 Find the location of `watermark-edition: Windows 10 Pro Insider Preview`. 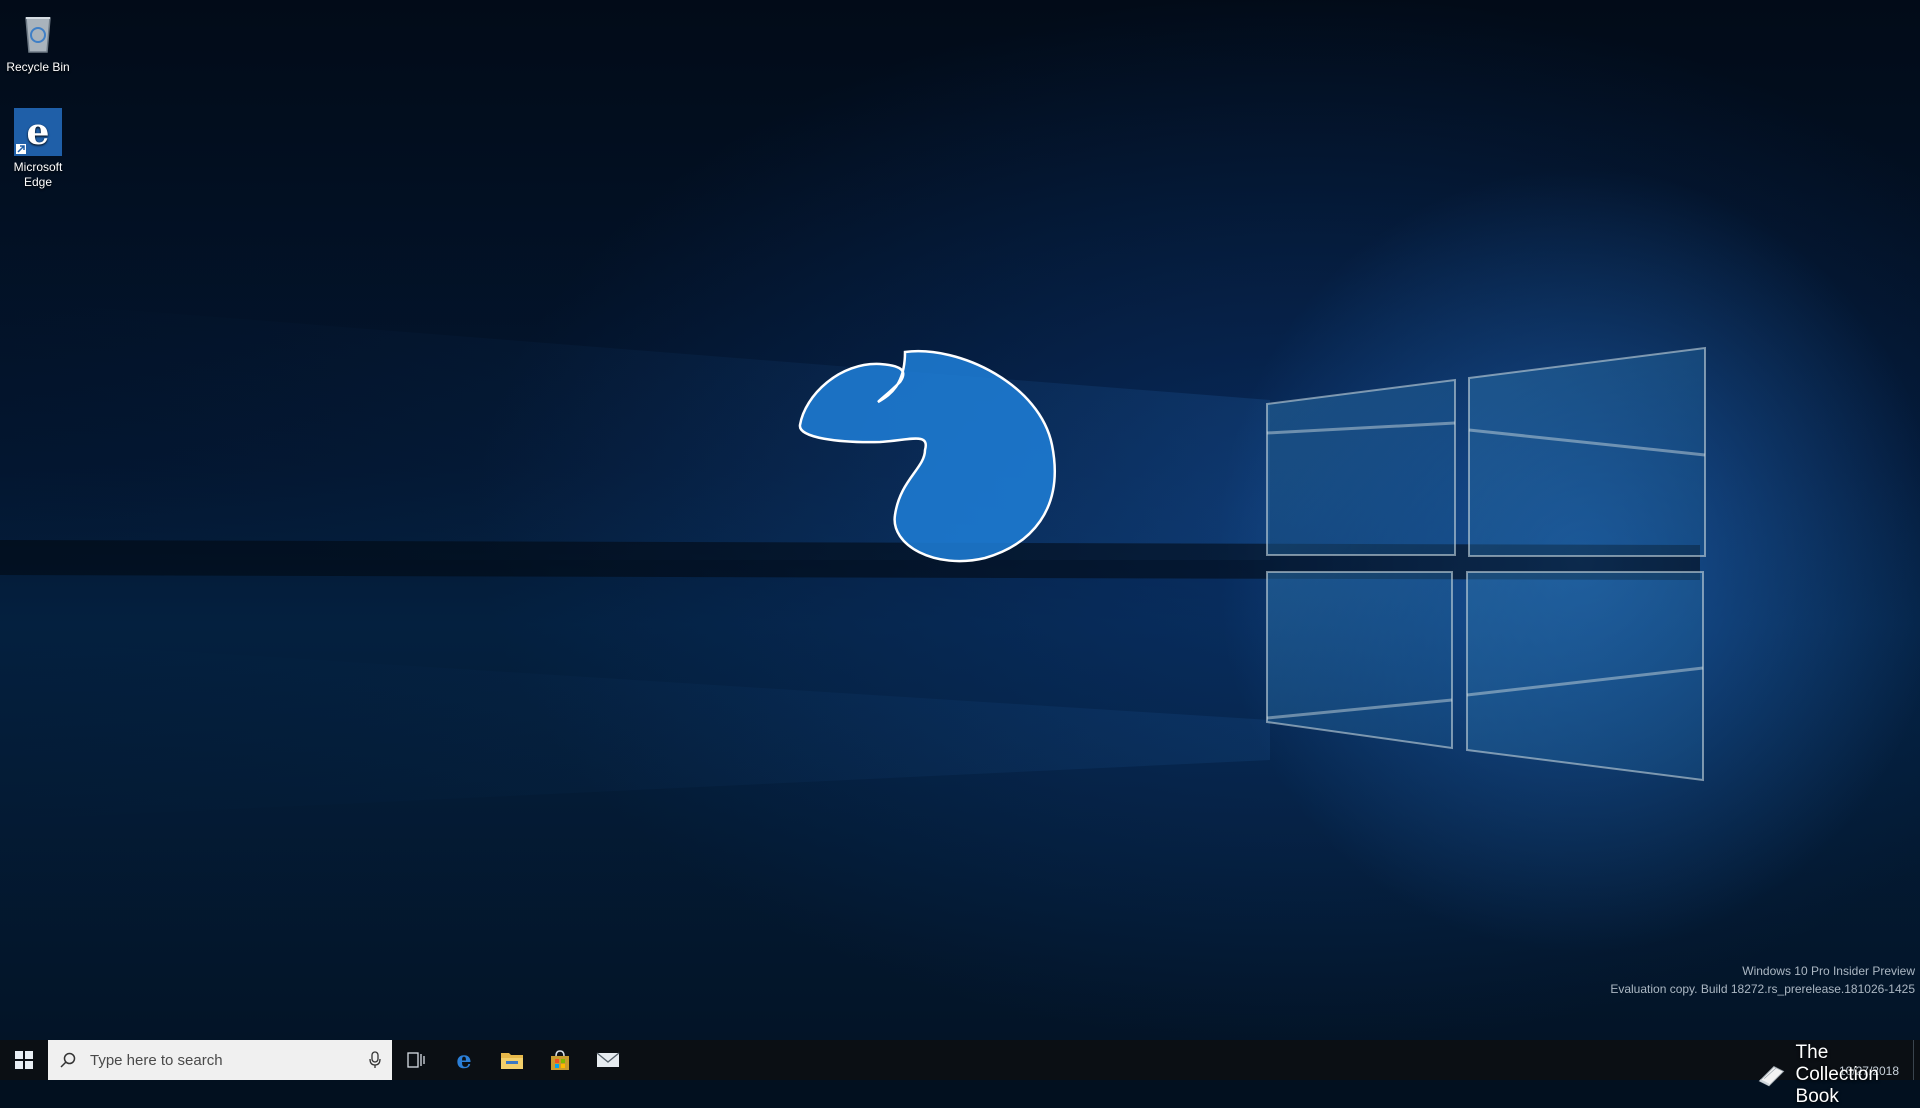

watermark-edition: Windows 10 Pro Insider Preview is located at coordinates (1828, 971).